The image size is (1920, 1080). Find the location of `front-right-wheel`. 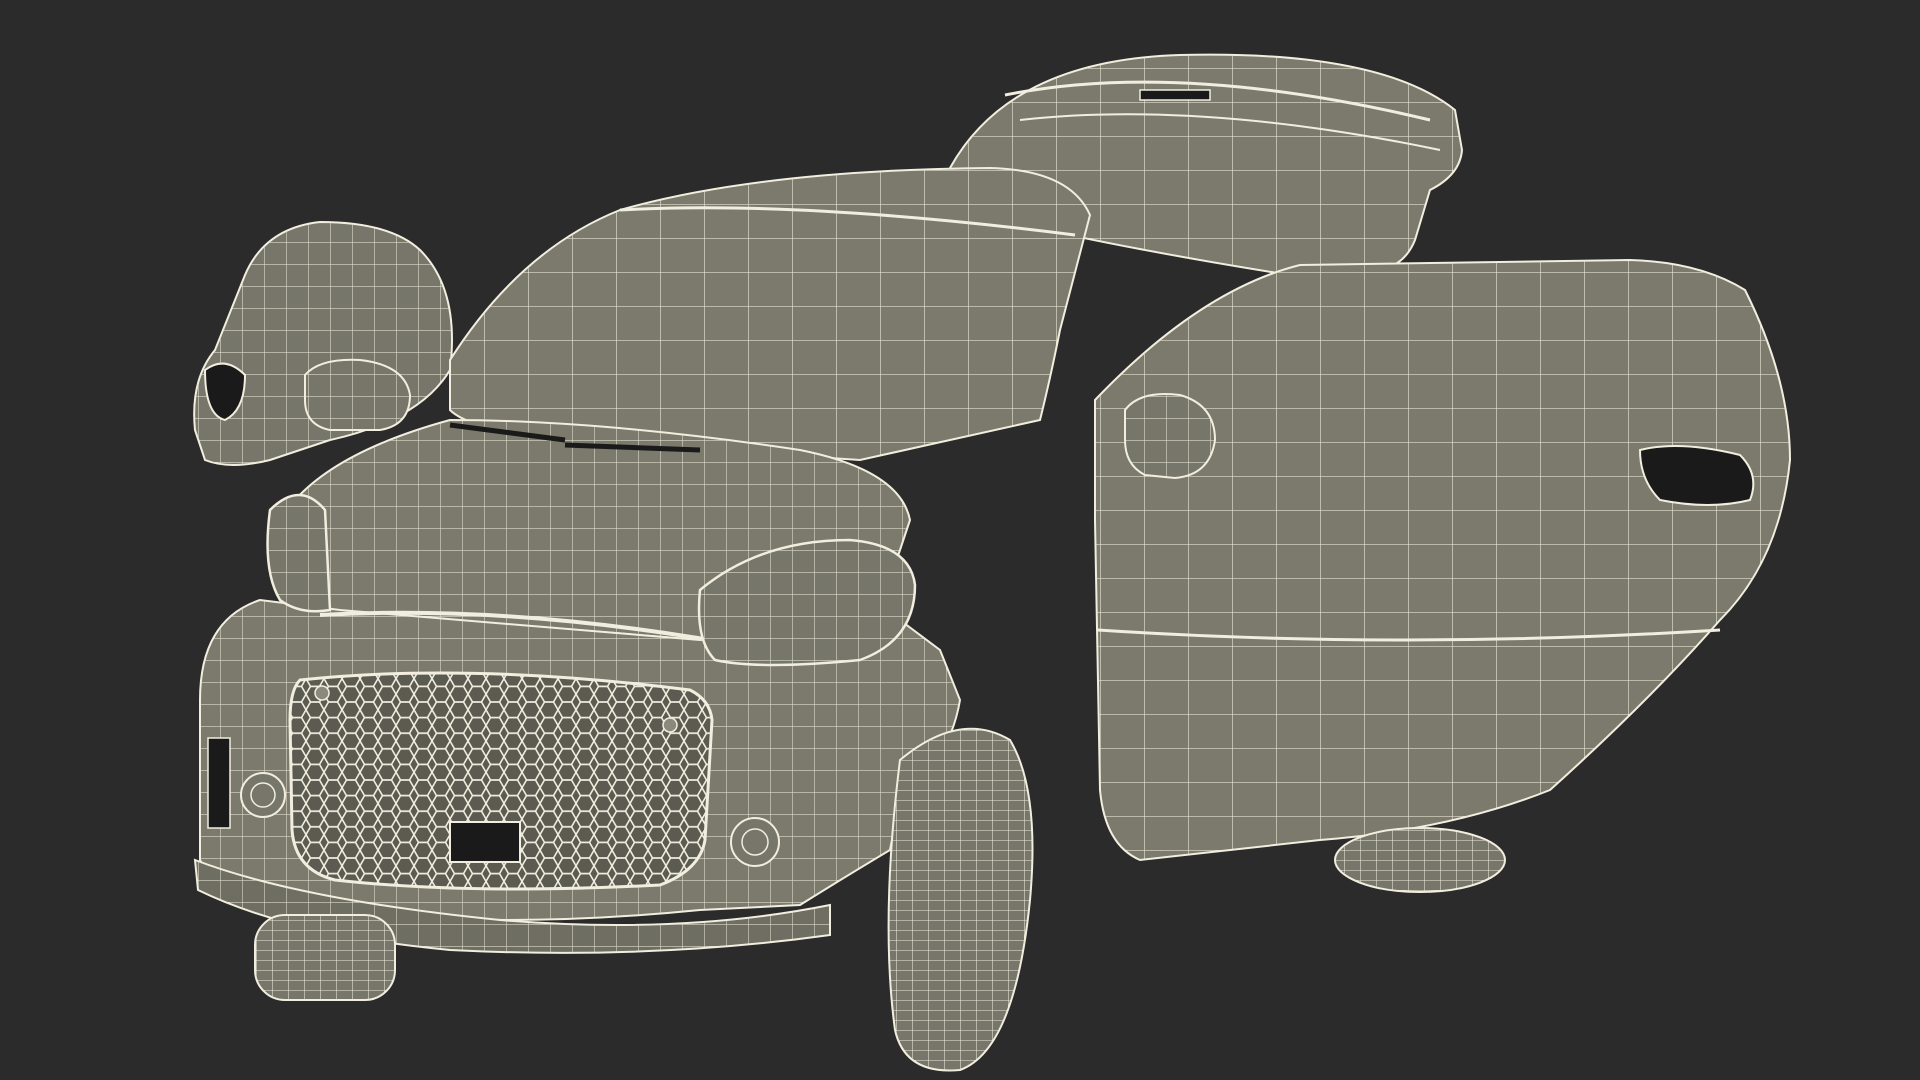

front-right-wheel is located at coordinates (960, 899).